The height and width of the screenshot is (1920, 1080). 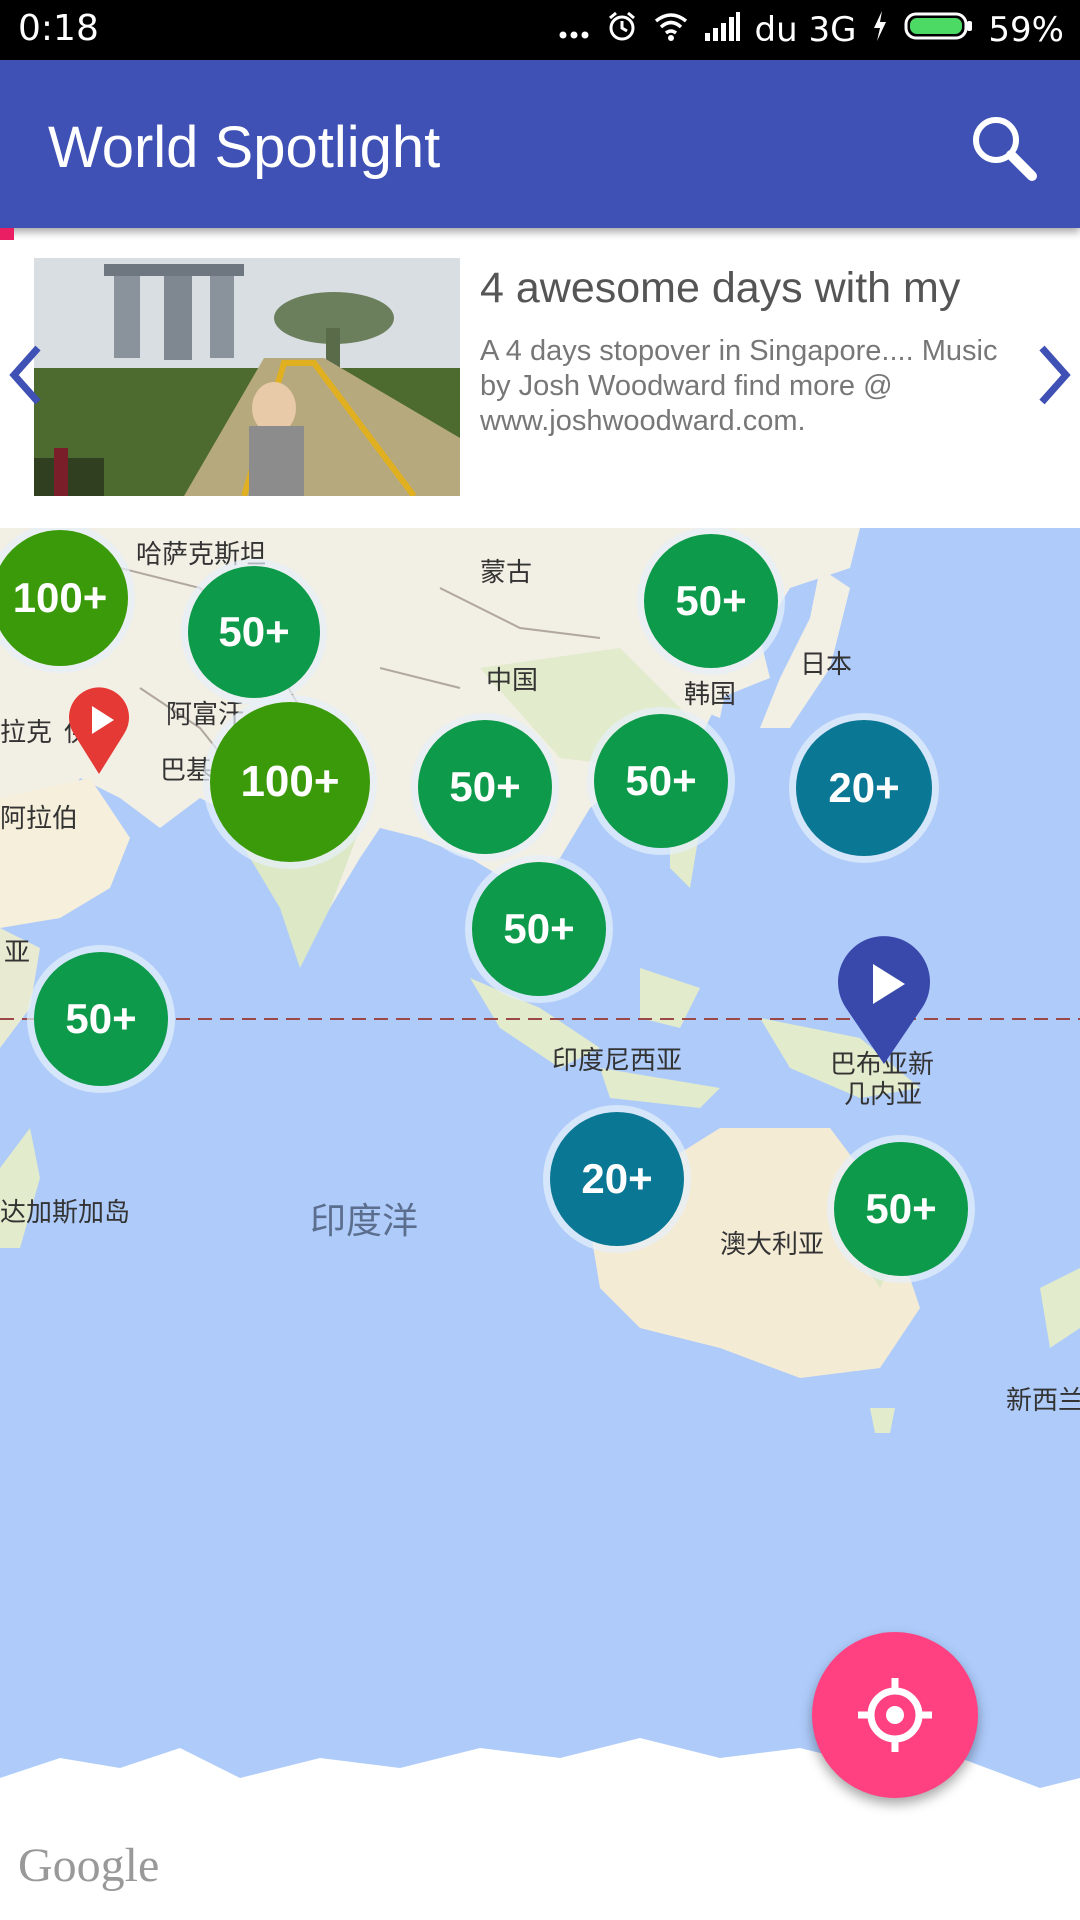 What do you see at coordinates (26, 733) in the screenshot?
I see `map-label-iraq: 拉克` at bounding box center [26, 733].